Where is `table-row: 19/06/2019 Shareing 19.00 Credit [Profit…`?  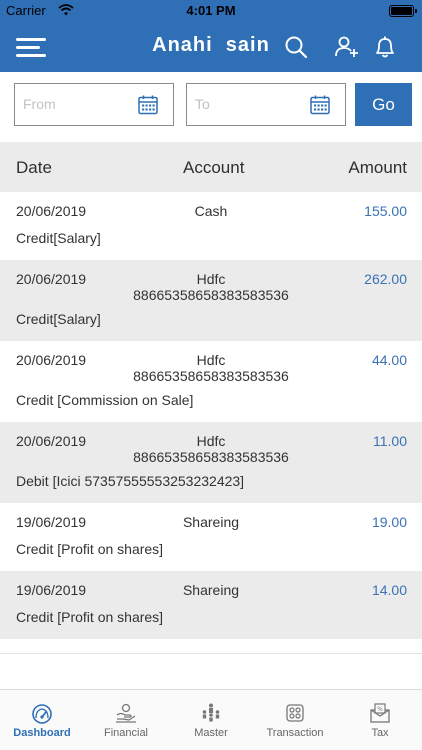 table-row: 19/06/2019 Shareing 19.00 Credit [Profit… is located at coordinates (211, 537).